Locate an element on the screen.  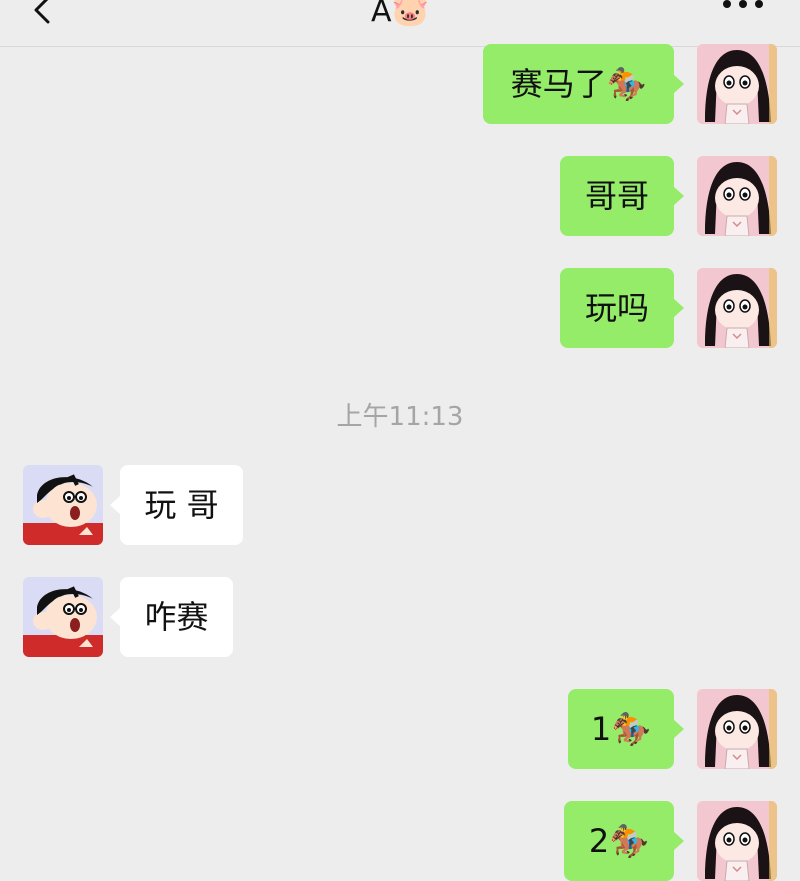
chat-header: A🐷 is located at coordinates (400, 23).